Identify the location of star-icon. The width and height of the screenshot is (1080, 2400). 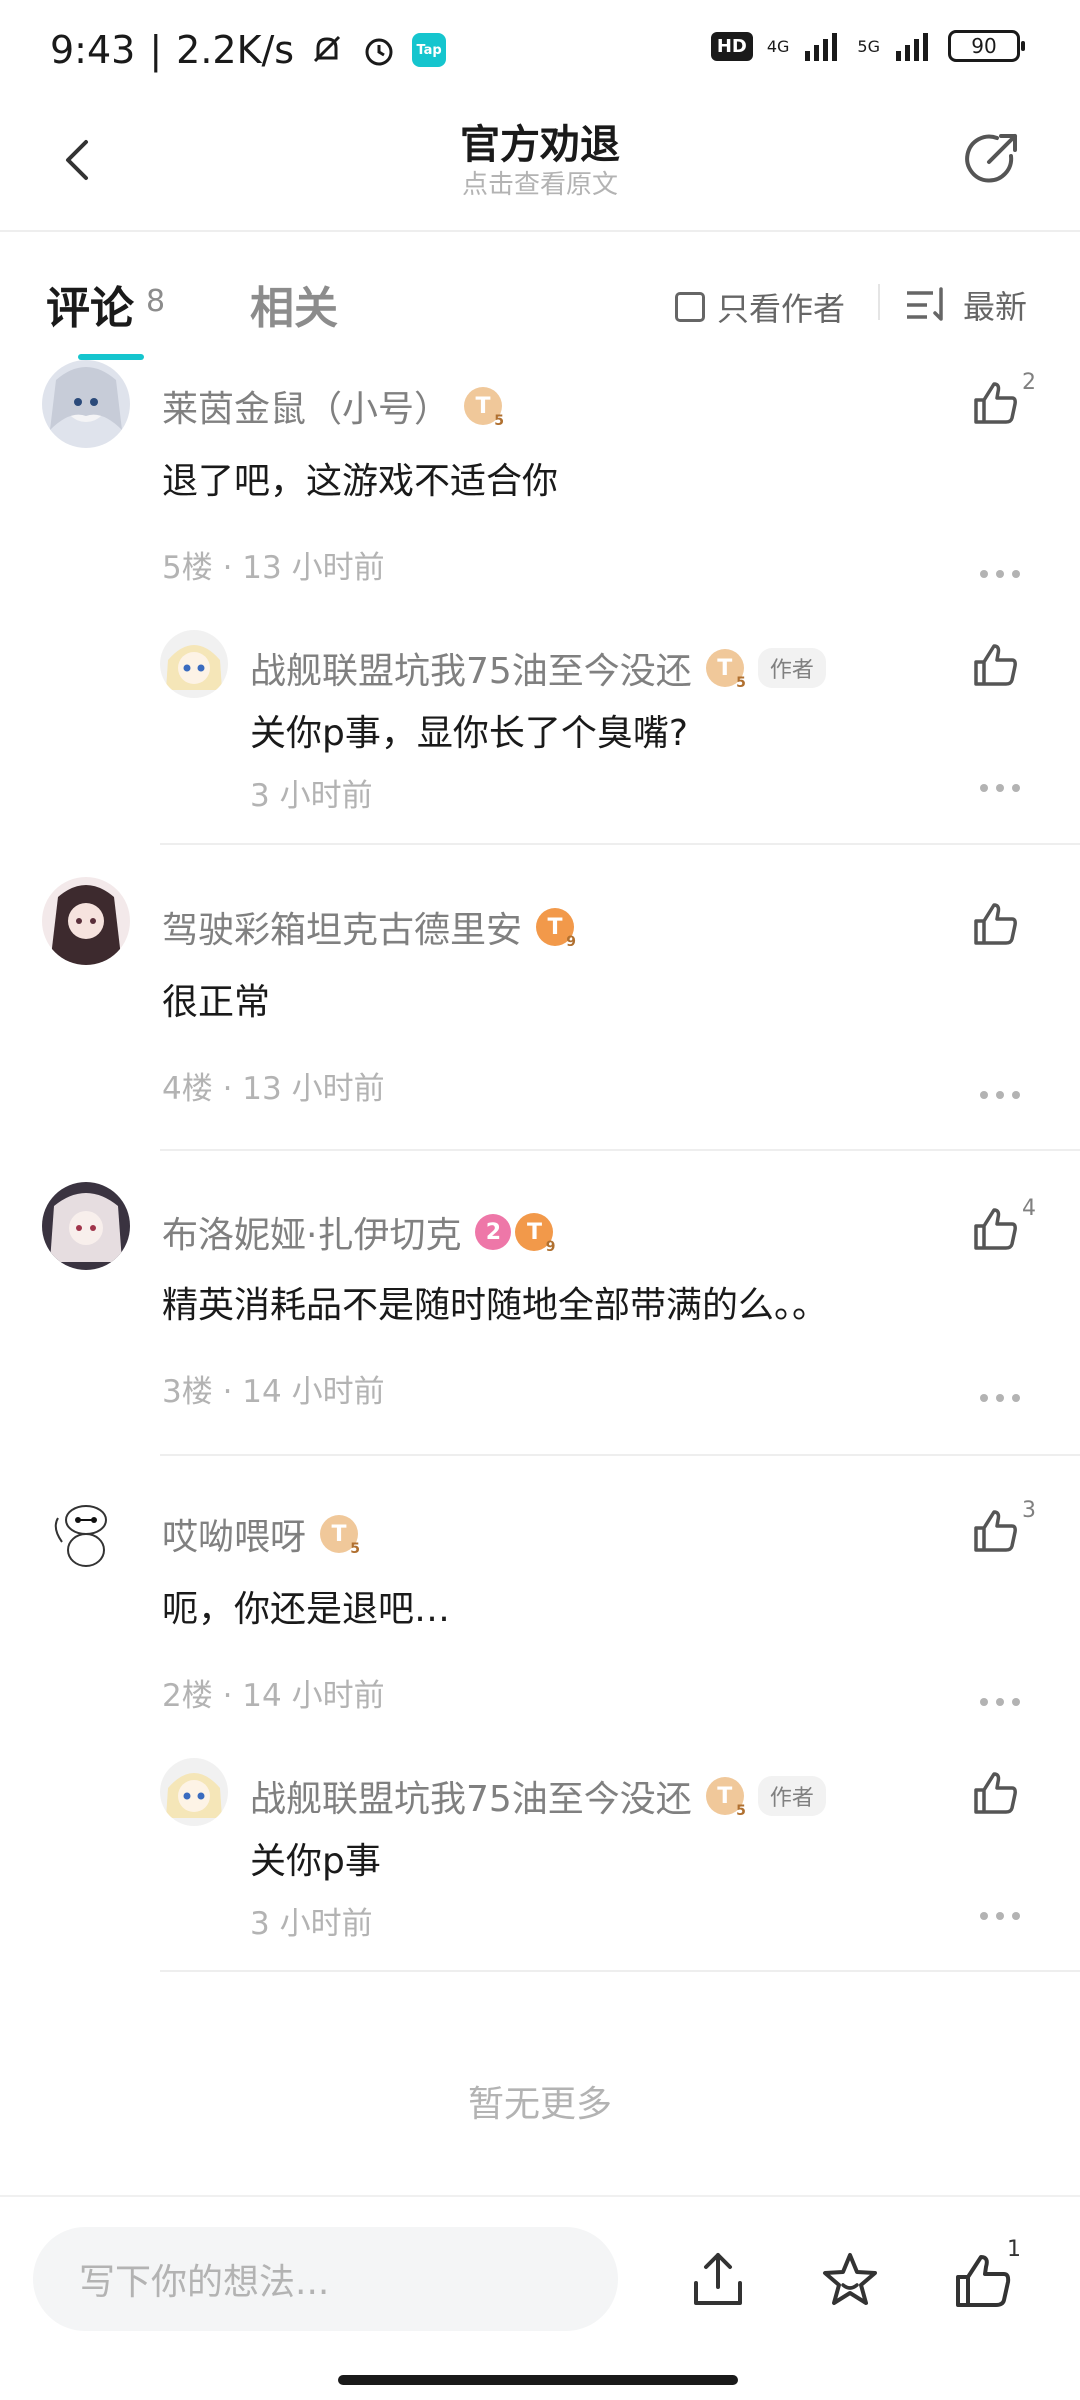
(850, 2279).